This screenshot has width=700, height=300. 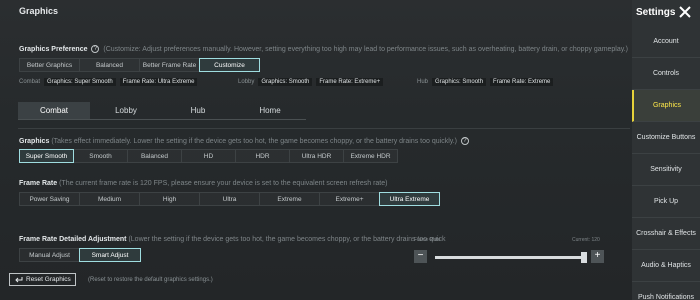 I want to click on sidebar-item-account: Account, so click(x=666, y=42).